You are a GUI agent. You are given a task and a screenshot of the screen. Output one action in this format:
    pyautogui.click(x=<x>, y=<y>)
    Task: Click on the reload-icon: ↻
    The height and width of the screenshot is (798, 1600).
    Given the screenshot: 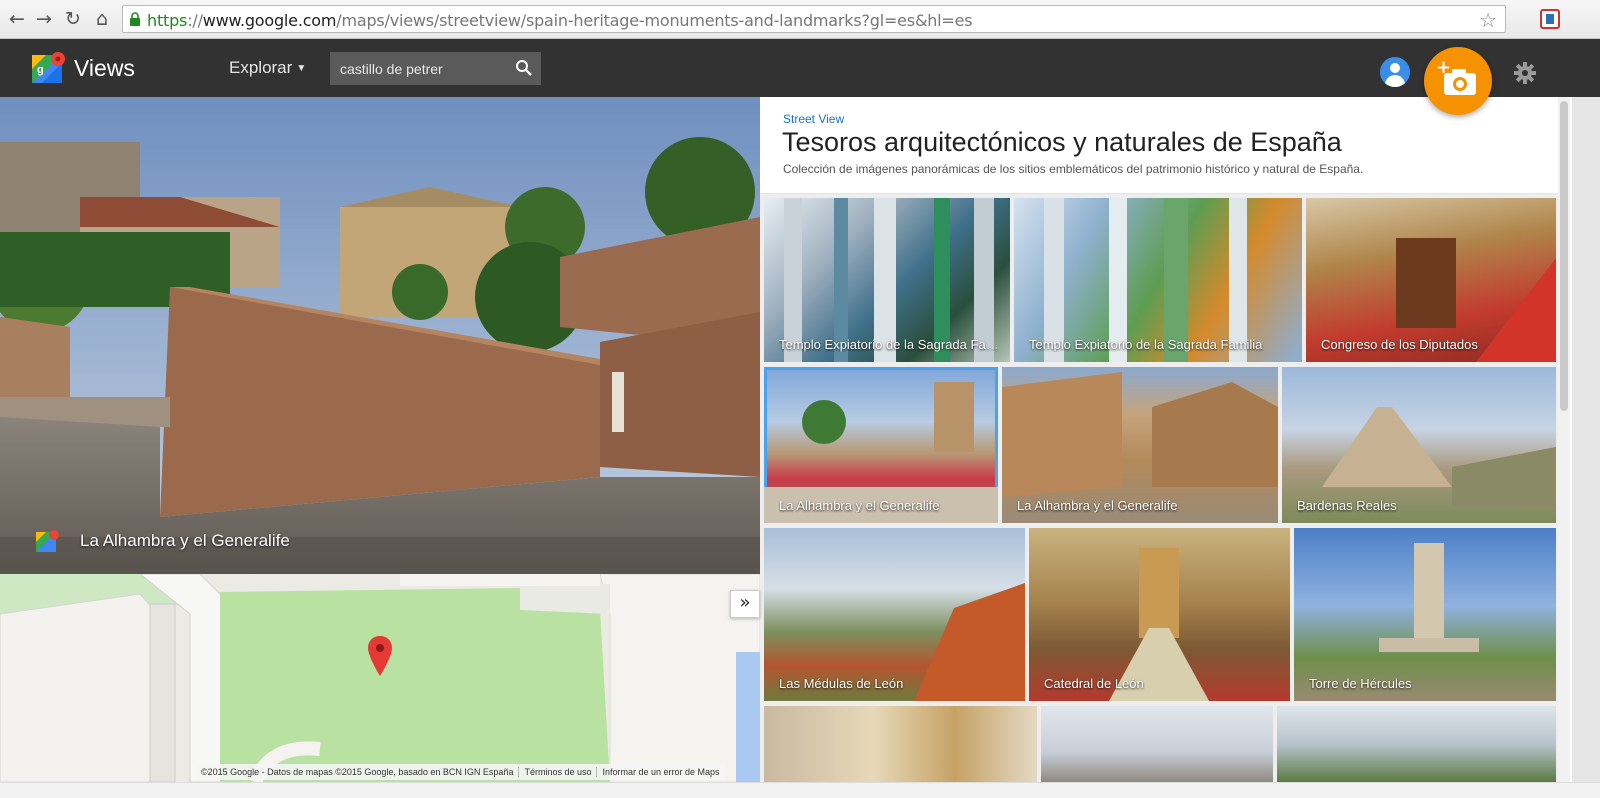 What is the action you would take?
    pyautogui.click(x=73, y=19)
    